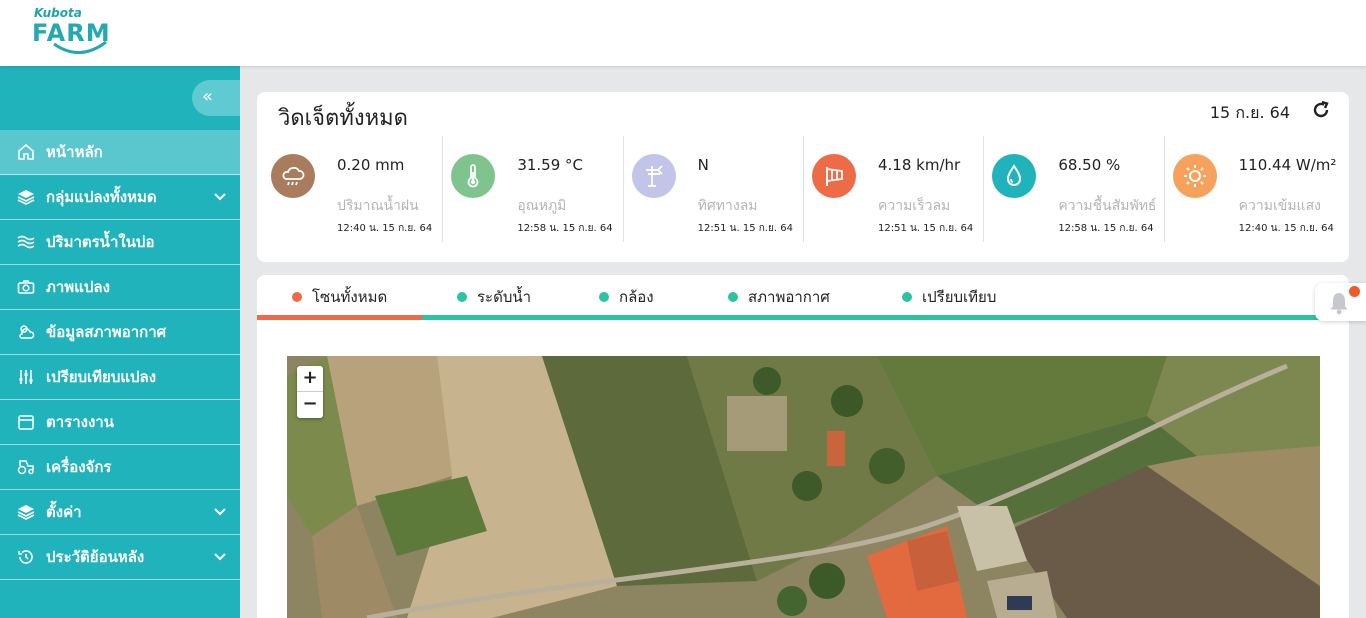  I want to click on sidebar-item-label: ข้อมูลสภาพอากาศ, so click(106, 332).